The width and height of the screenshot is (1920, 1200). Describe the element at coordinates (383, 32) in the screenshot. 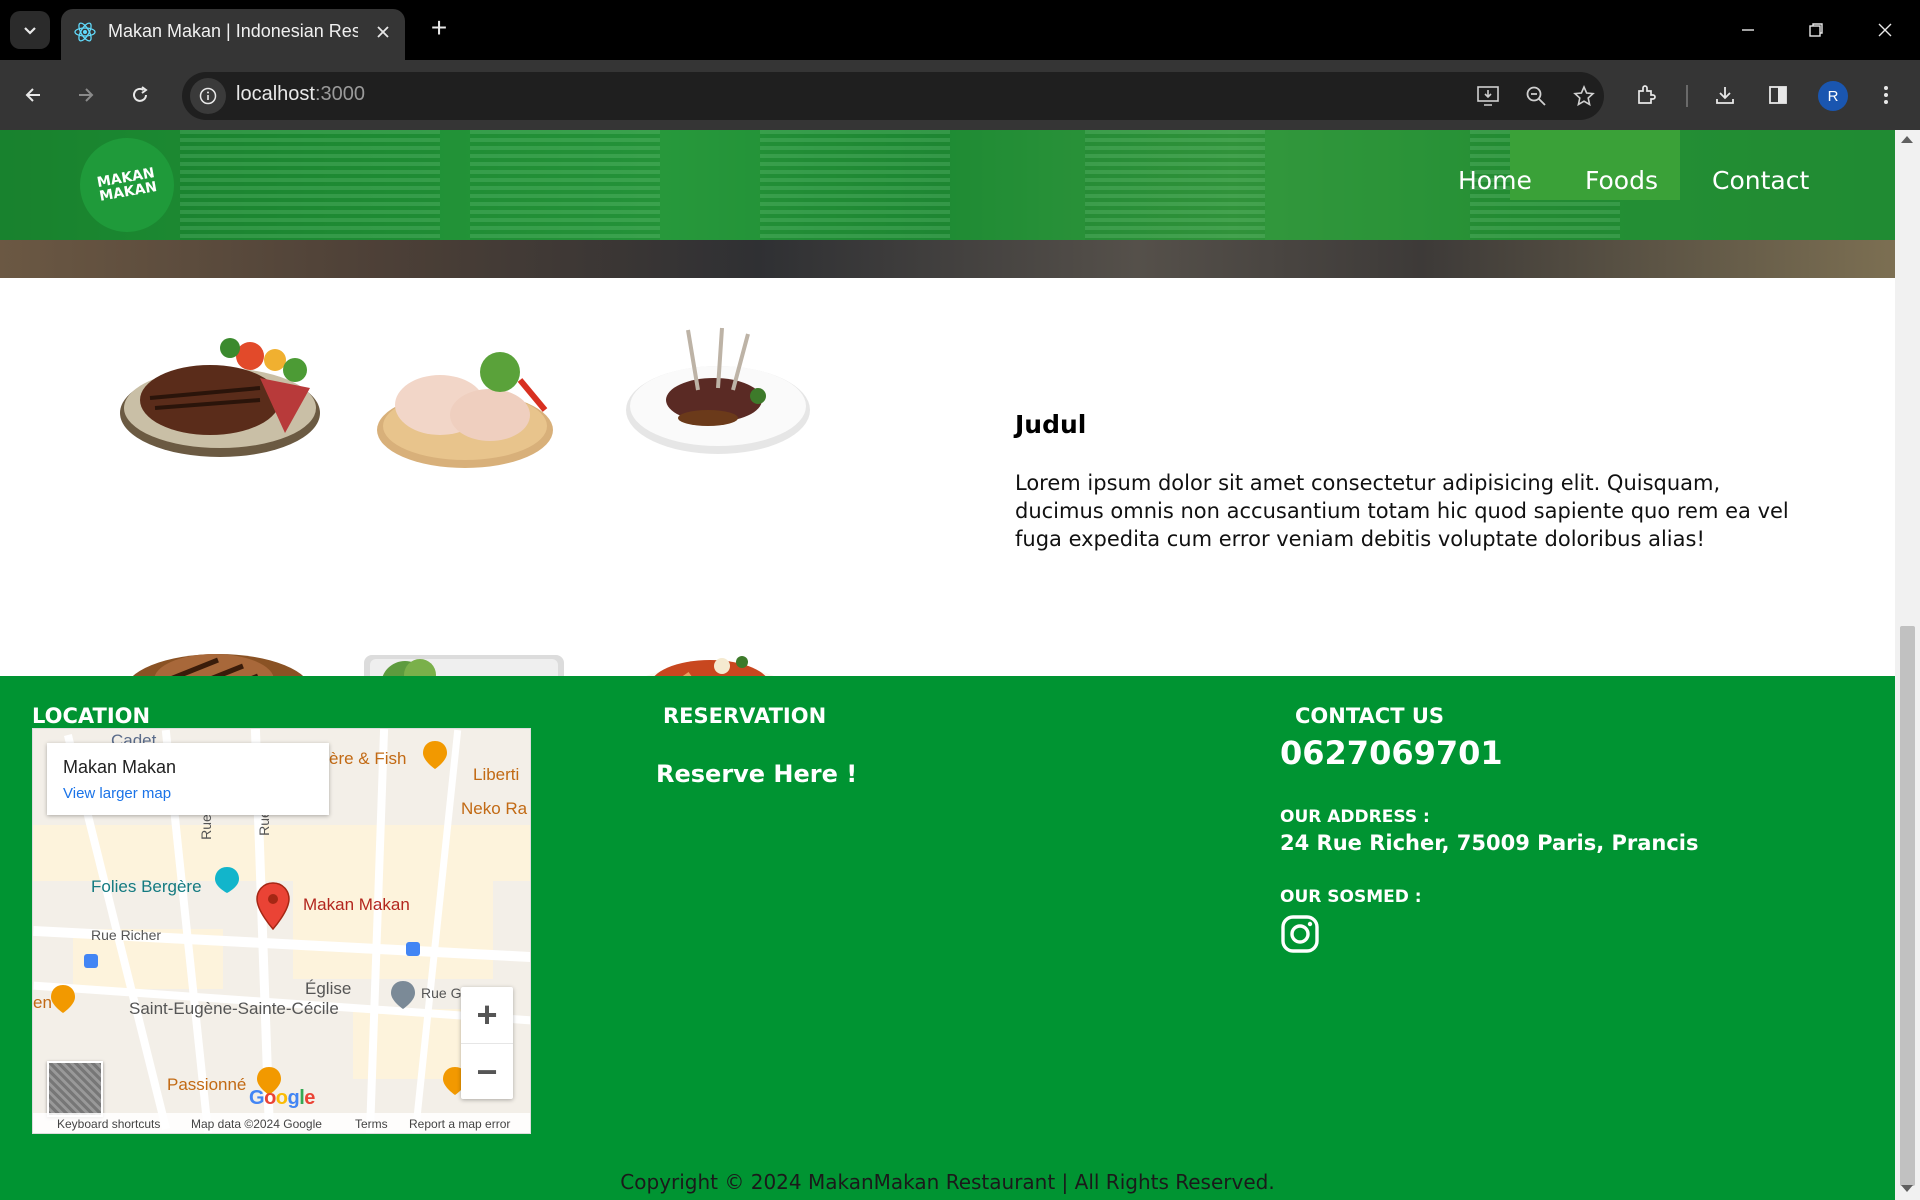

I see `tab-close-icon` at that location.